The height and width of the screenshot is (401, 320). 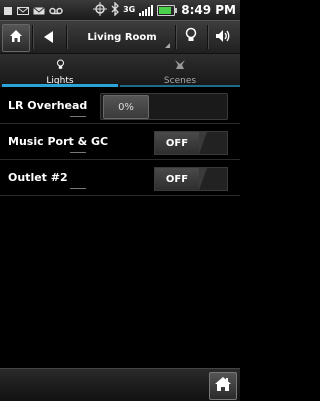 I want to click on bluetooth-icon, so click(x=115, y=10).